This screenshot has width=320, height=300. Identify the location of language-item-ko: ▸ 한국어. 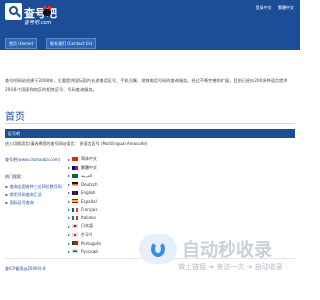
(84, 235).